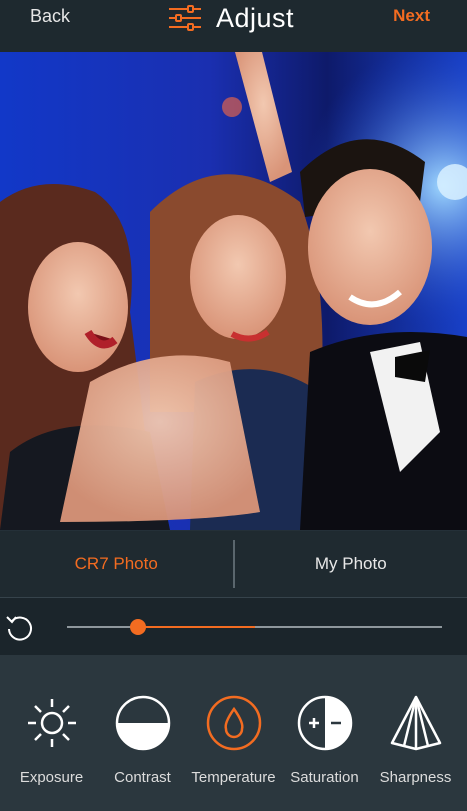  I want to click on drop-icon, so click(233, 723).